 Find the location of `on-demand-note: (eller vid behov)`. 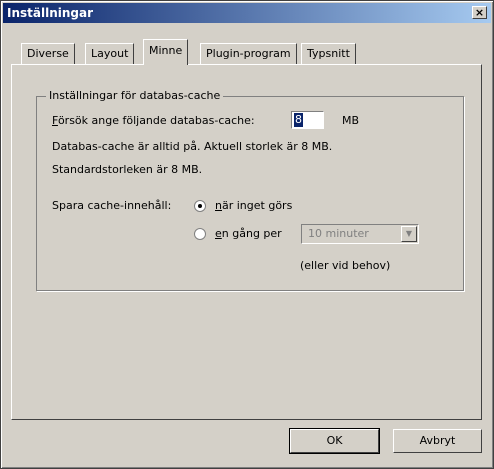

on-demand-note: (eller vid behov) is located at coordinates (345, 265).